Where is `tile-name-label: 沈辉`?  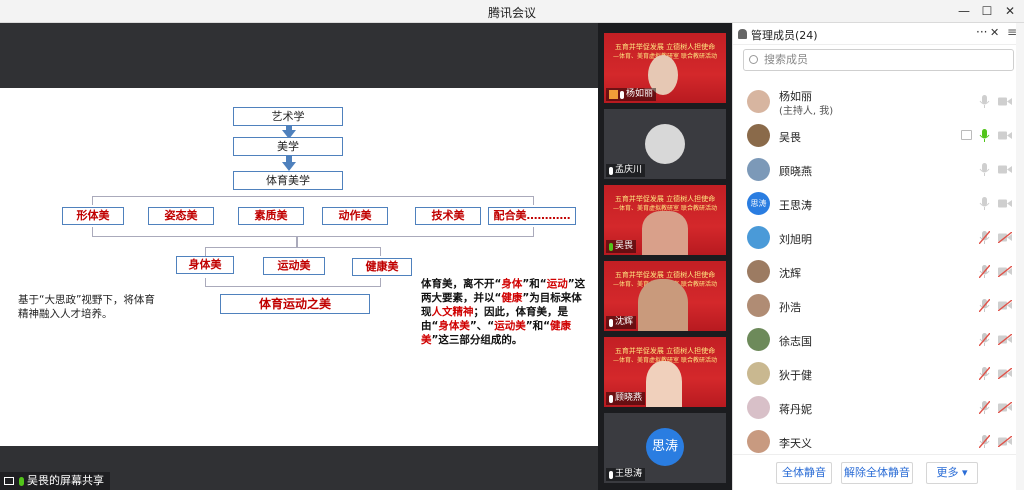
tile-name-label: 沈辉 is located at coordinates (624, 322).